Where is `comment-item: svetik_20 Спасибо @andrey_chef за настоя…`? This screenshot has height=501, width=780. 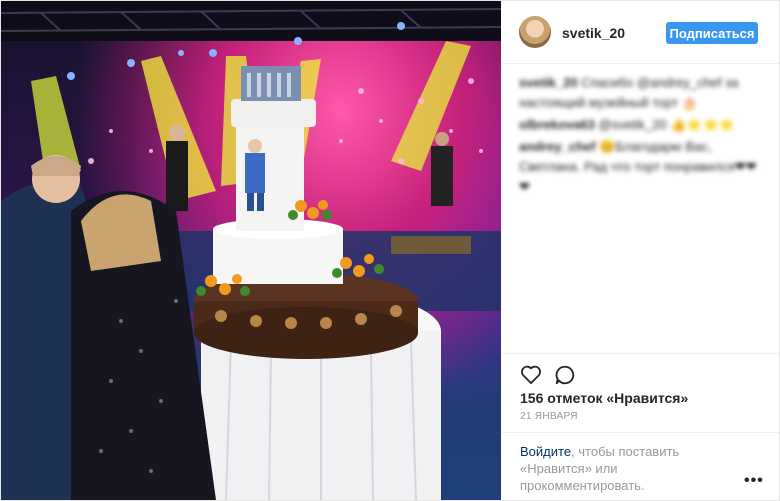 comment-item: svetik_20 Спасибо @andrey_chef за настоя… is located at coordinates (641, 93).